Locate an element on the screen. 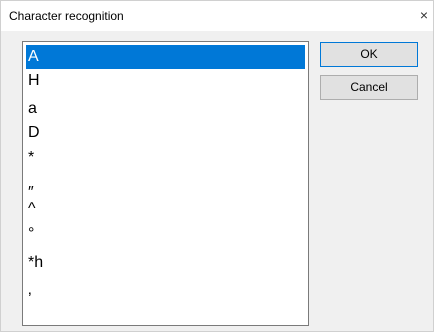  cancel-button: Cancel is located at coordinates (369, 87).